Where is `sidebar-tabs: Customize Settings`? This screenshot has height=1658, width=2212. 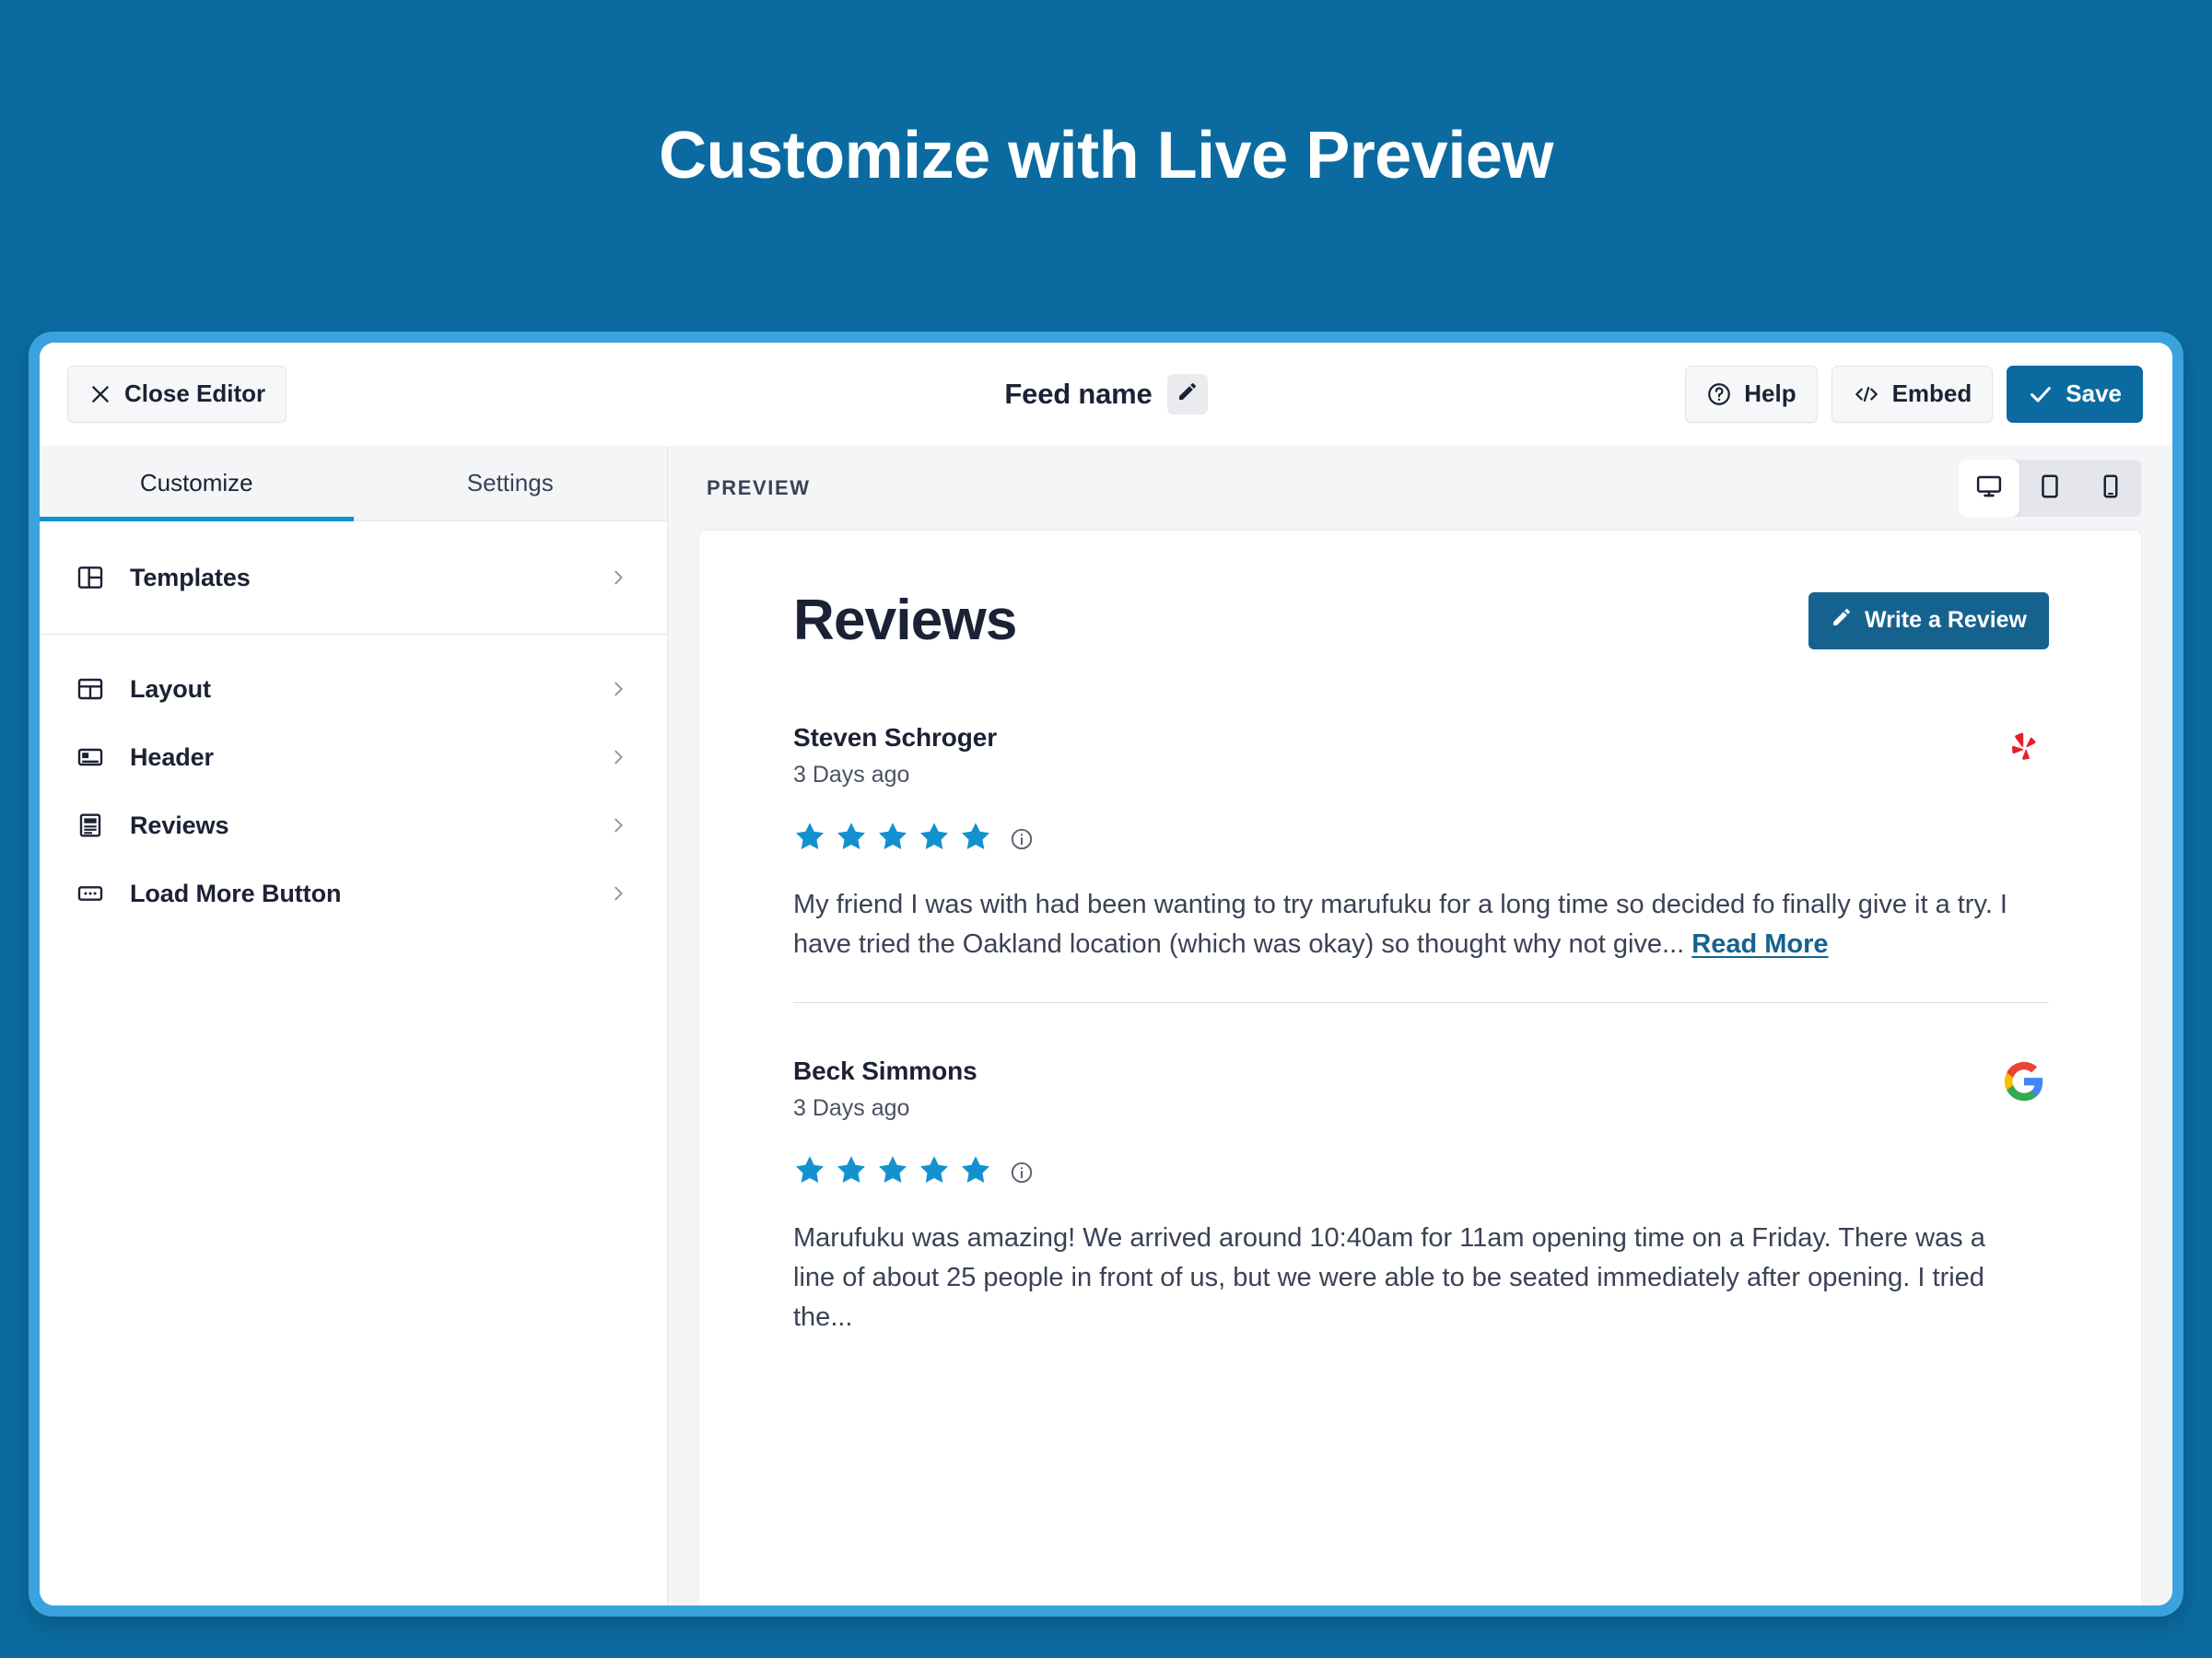 sidebar-tabs: Customize Settings is located at coordinates (353, 483).